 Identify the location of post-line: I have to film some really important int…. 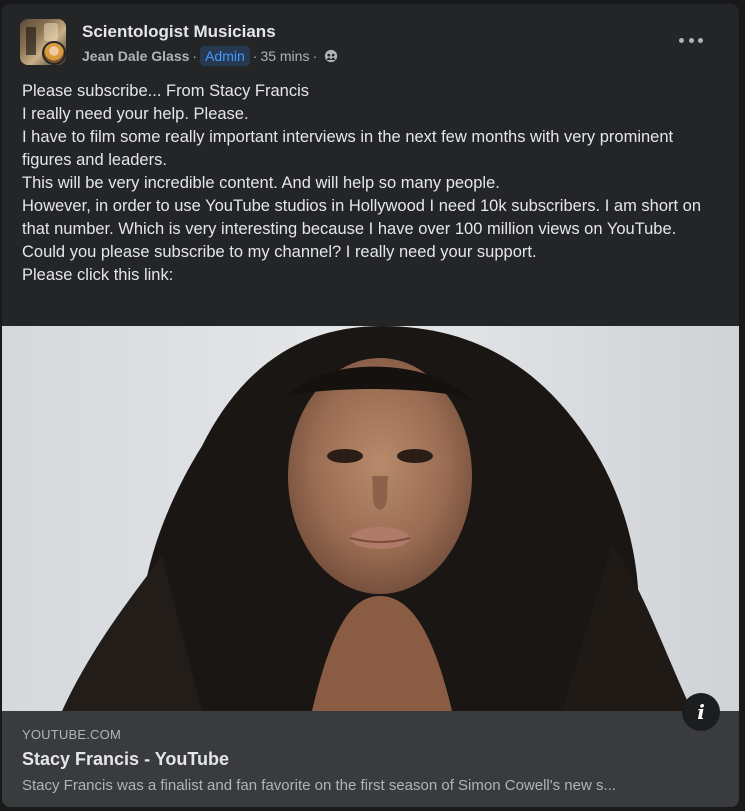
(348, 148).